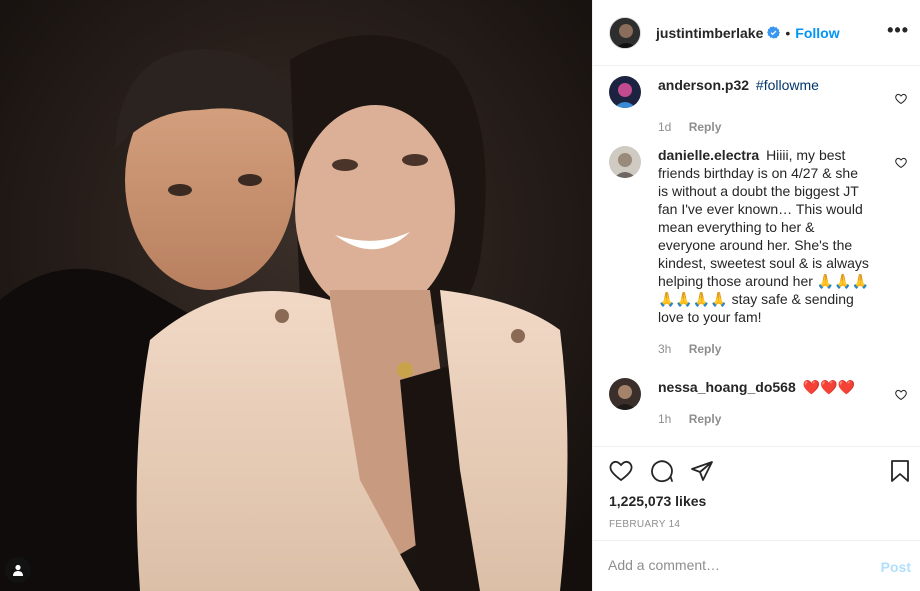 The image size is (920, 591). I want to click on comment-composer: Post, so click(756, 565).